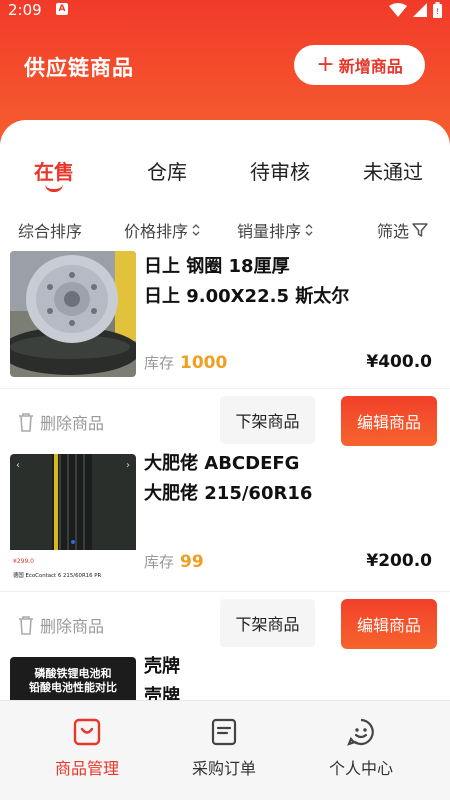  Describe the element at coordinates (325, 64) in the screenshot. I see `plus-icon: +` at that location.